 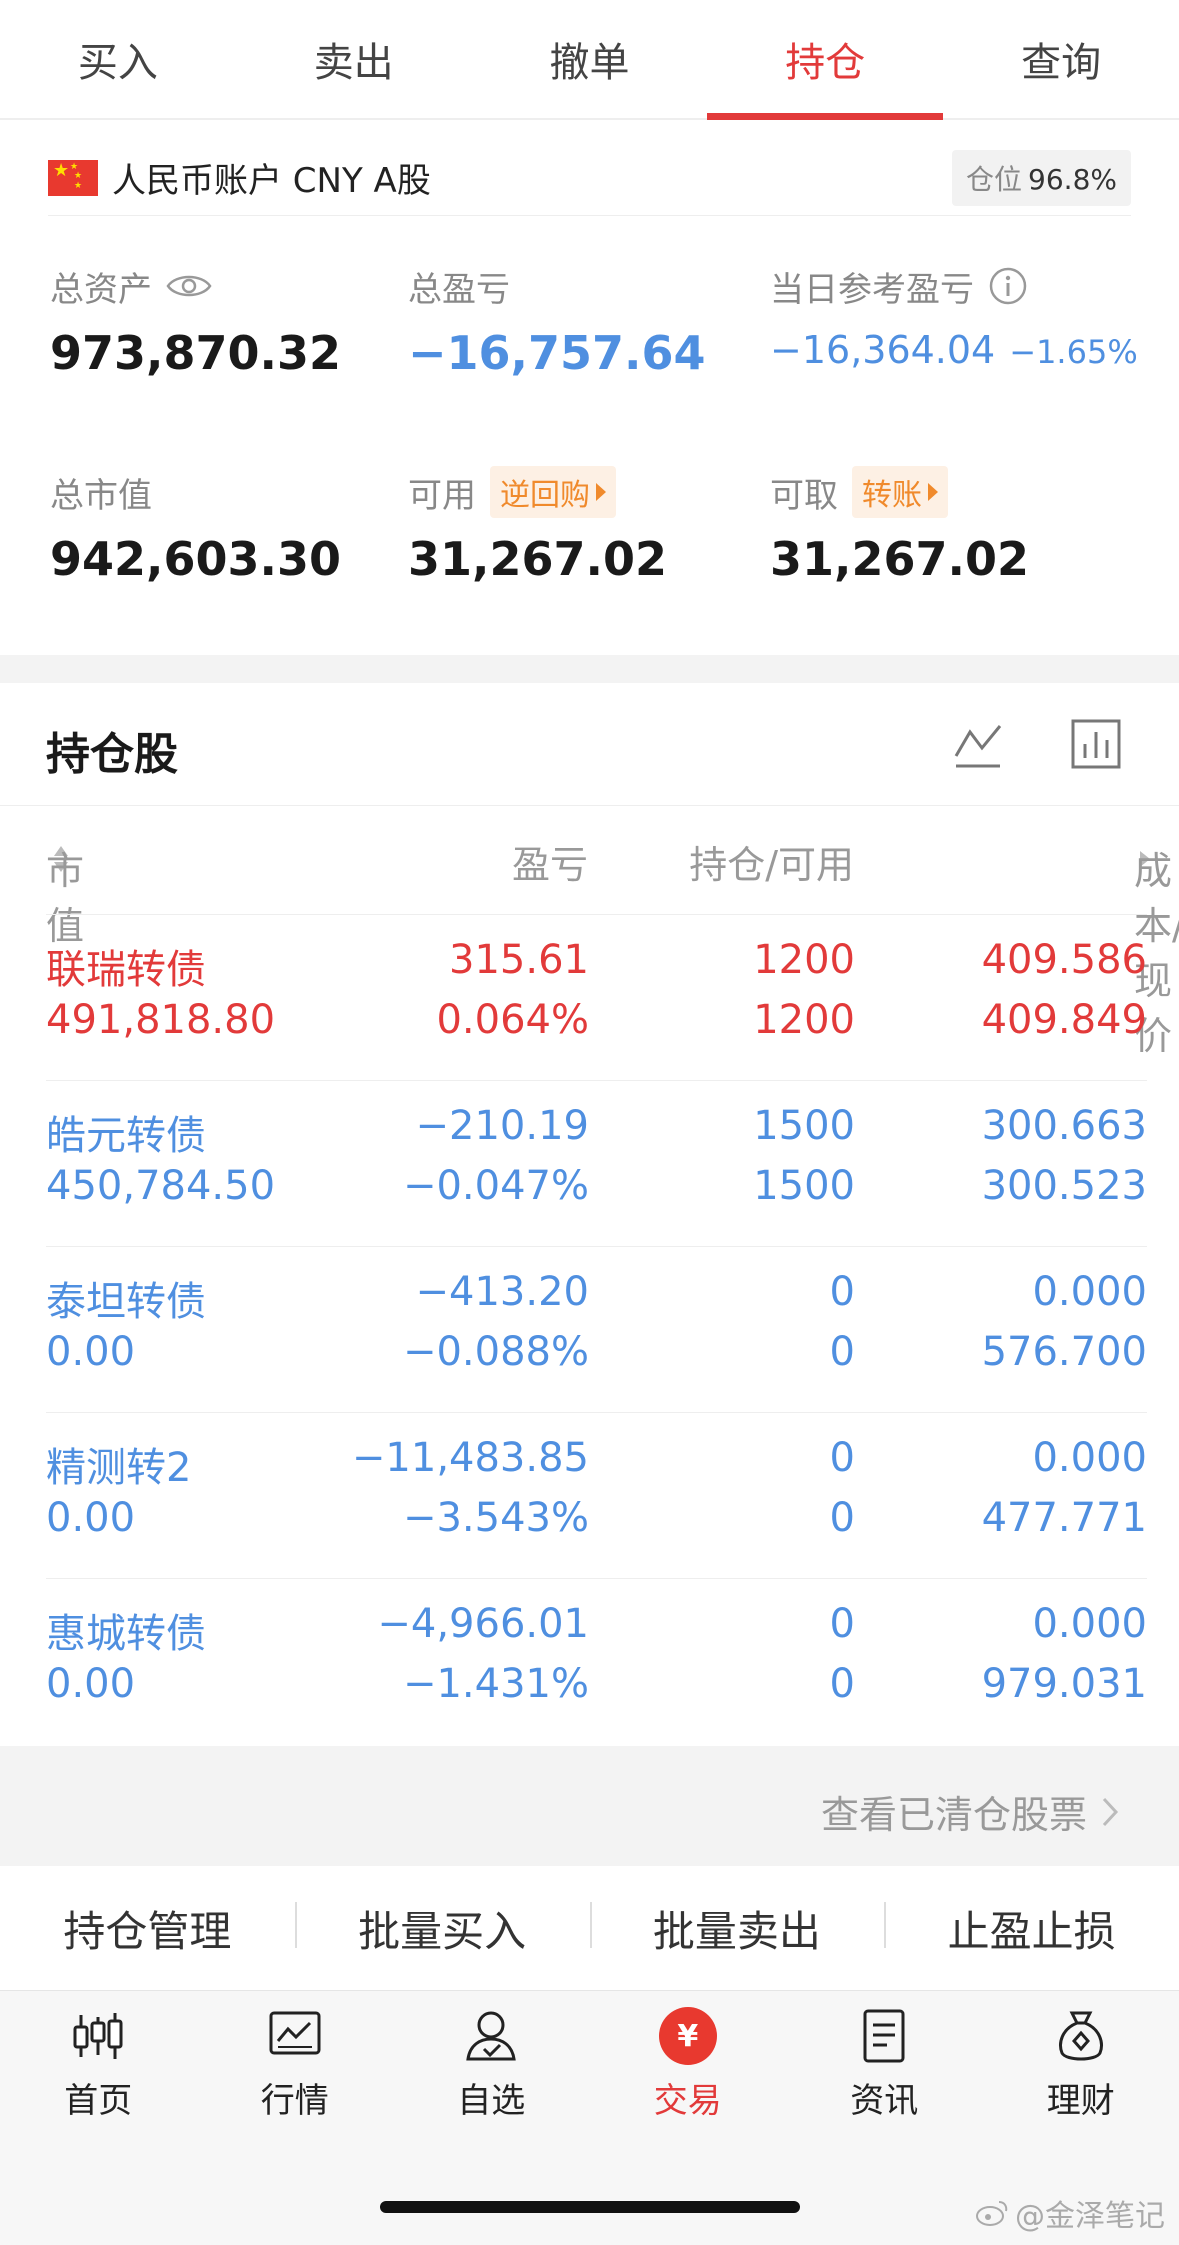 I want to click on transfer-button: 转账, so click(x=900, y=492).